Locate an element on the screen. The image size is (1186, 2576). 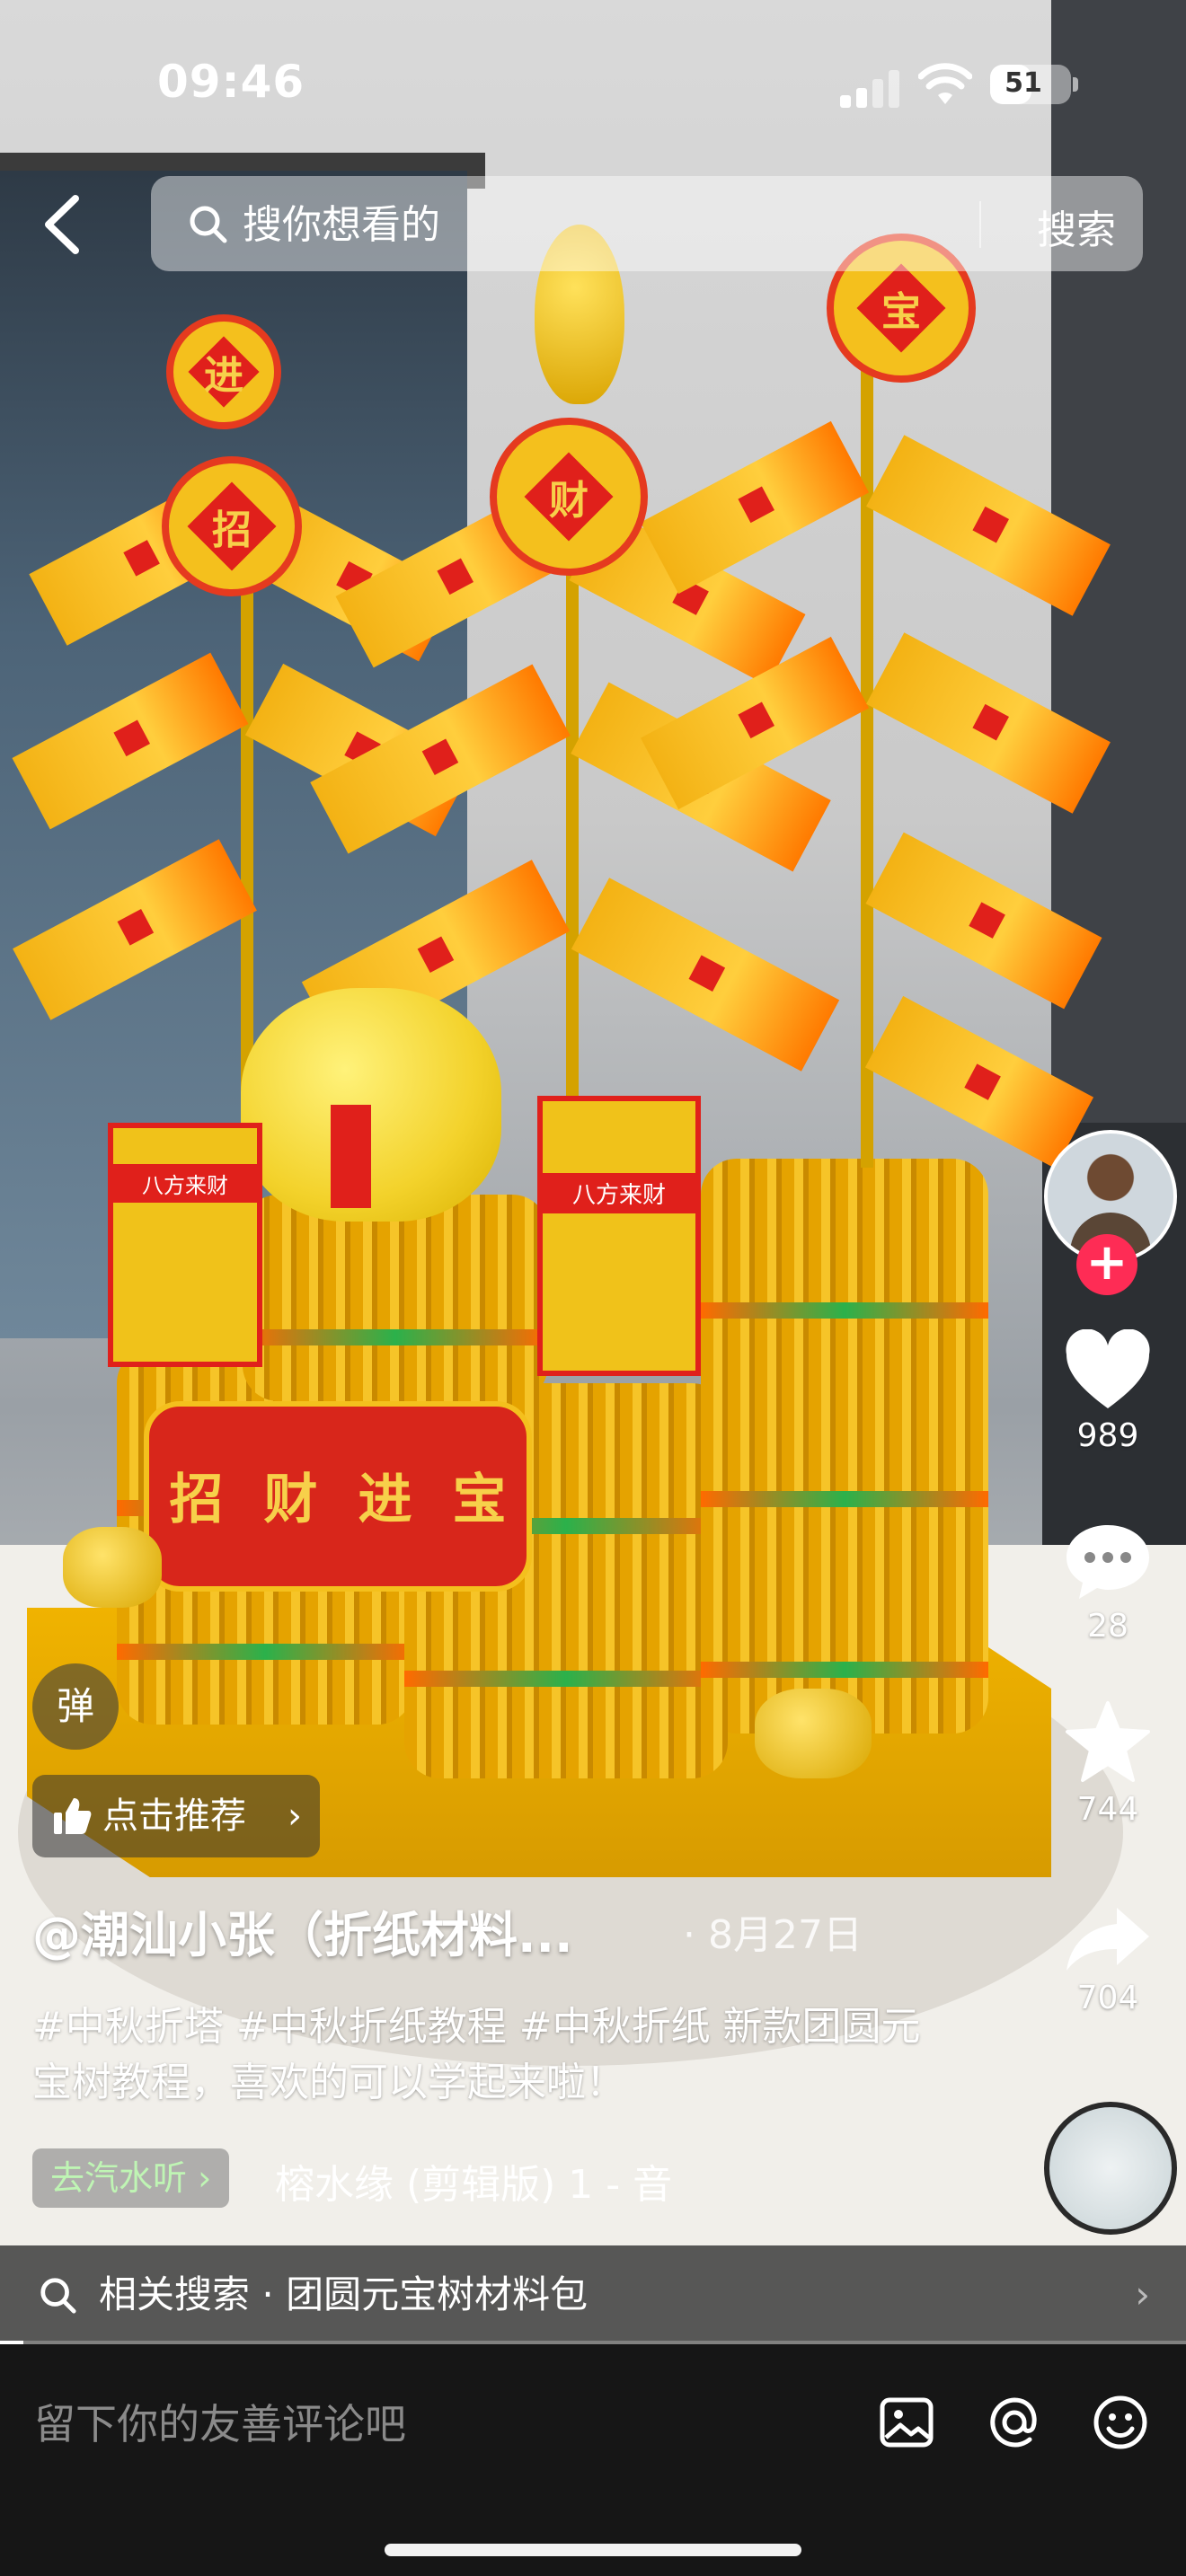
banner-char: 招 is located at coordinates (196, 1500).